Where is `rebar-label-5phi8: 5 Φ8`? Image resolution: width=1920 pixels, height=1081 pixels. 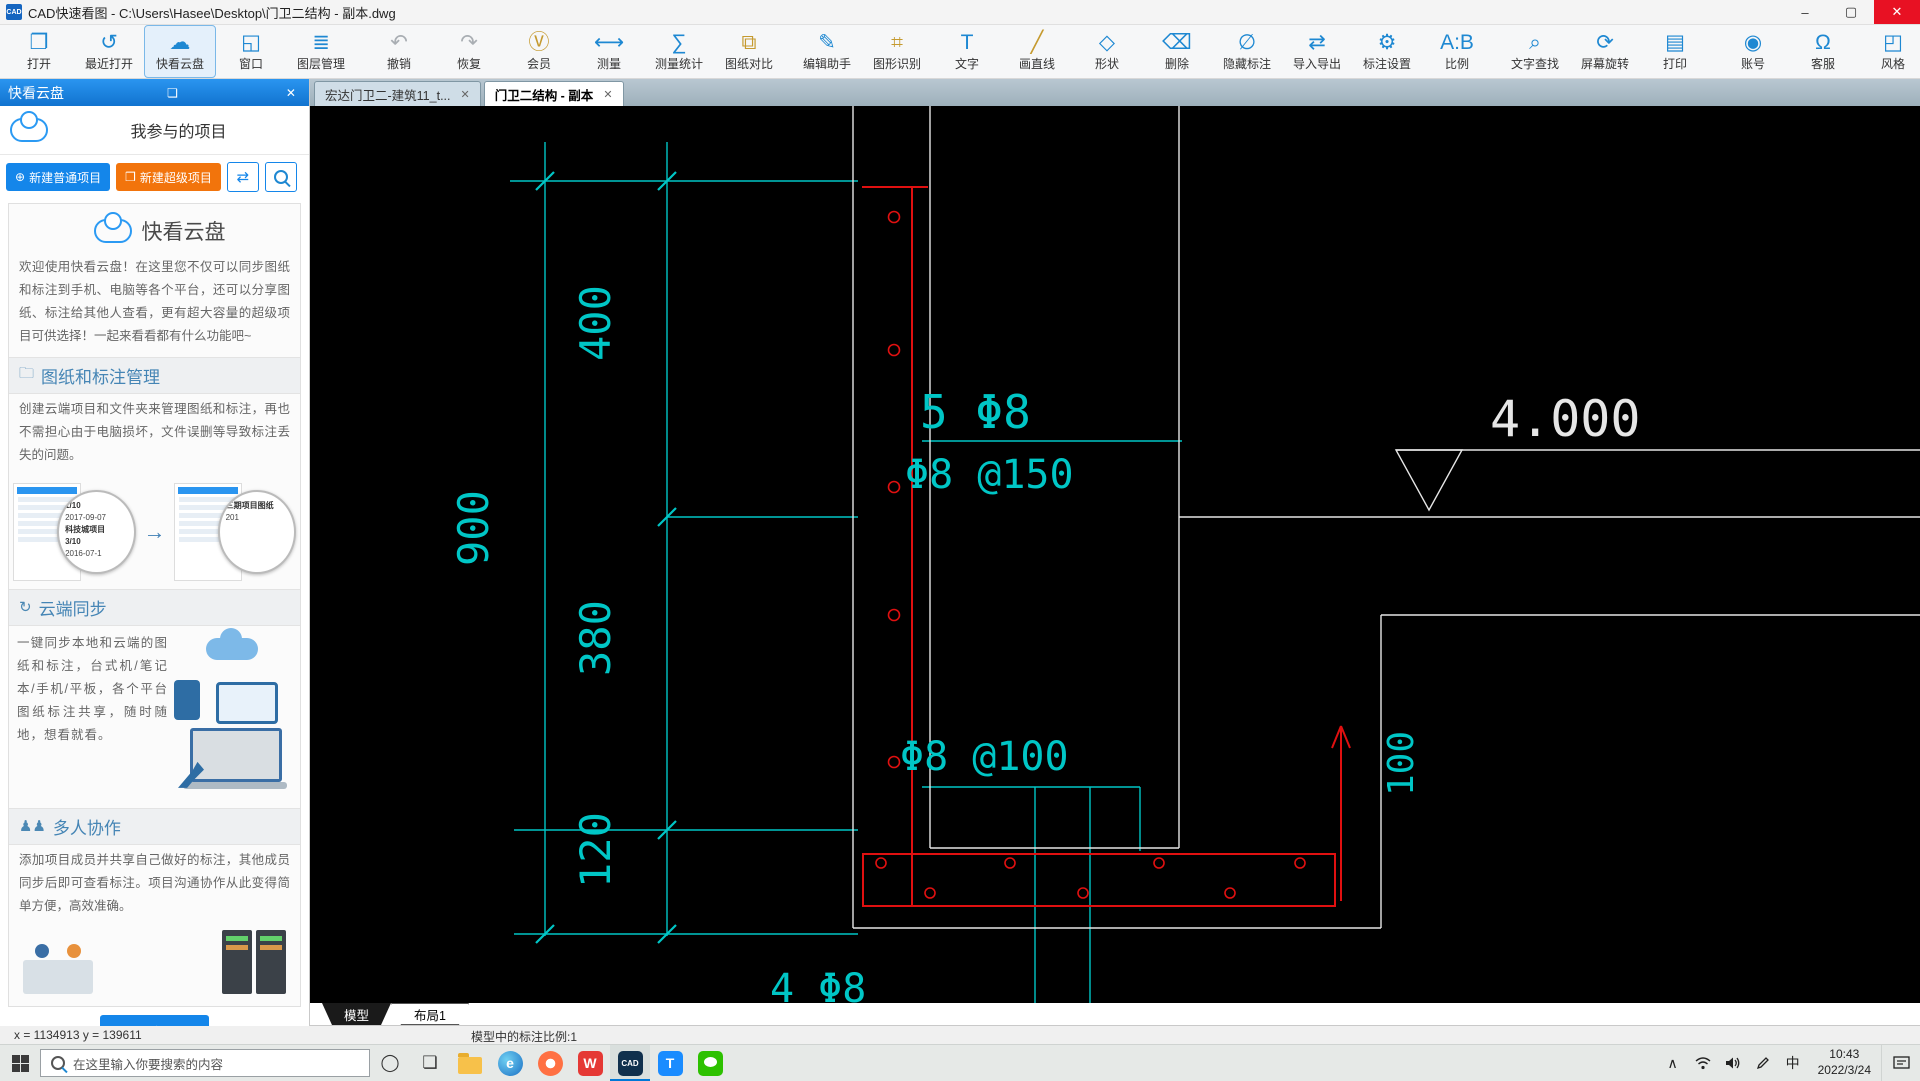 rebar-label-5phi8: 5 Φ8 is located at coordinates (975, 412).